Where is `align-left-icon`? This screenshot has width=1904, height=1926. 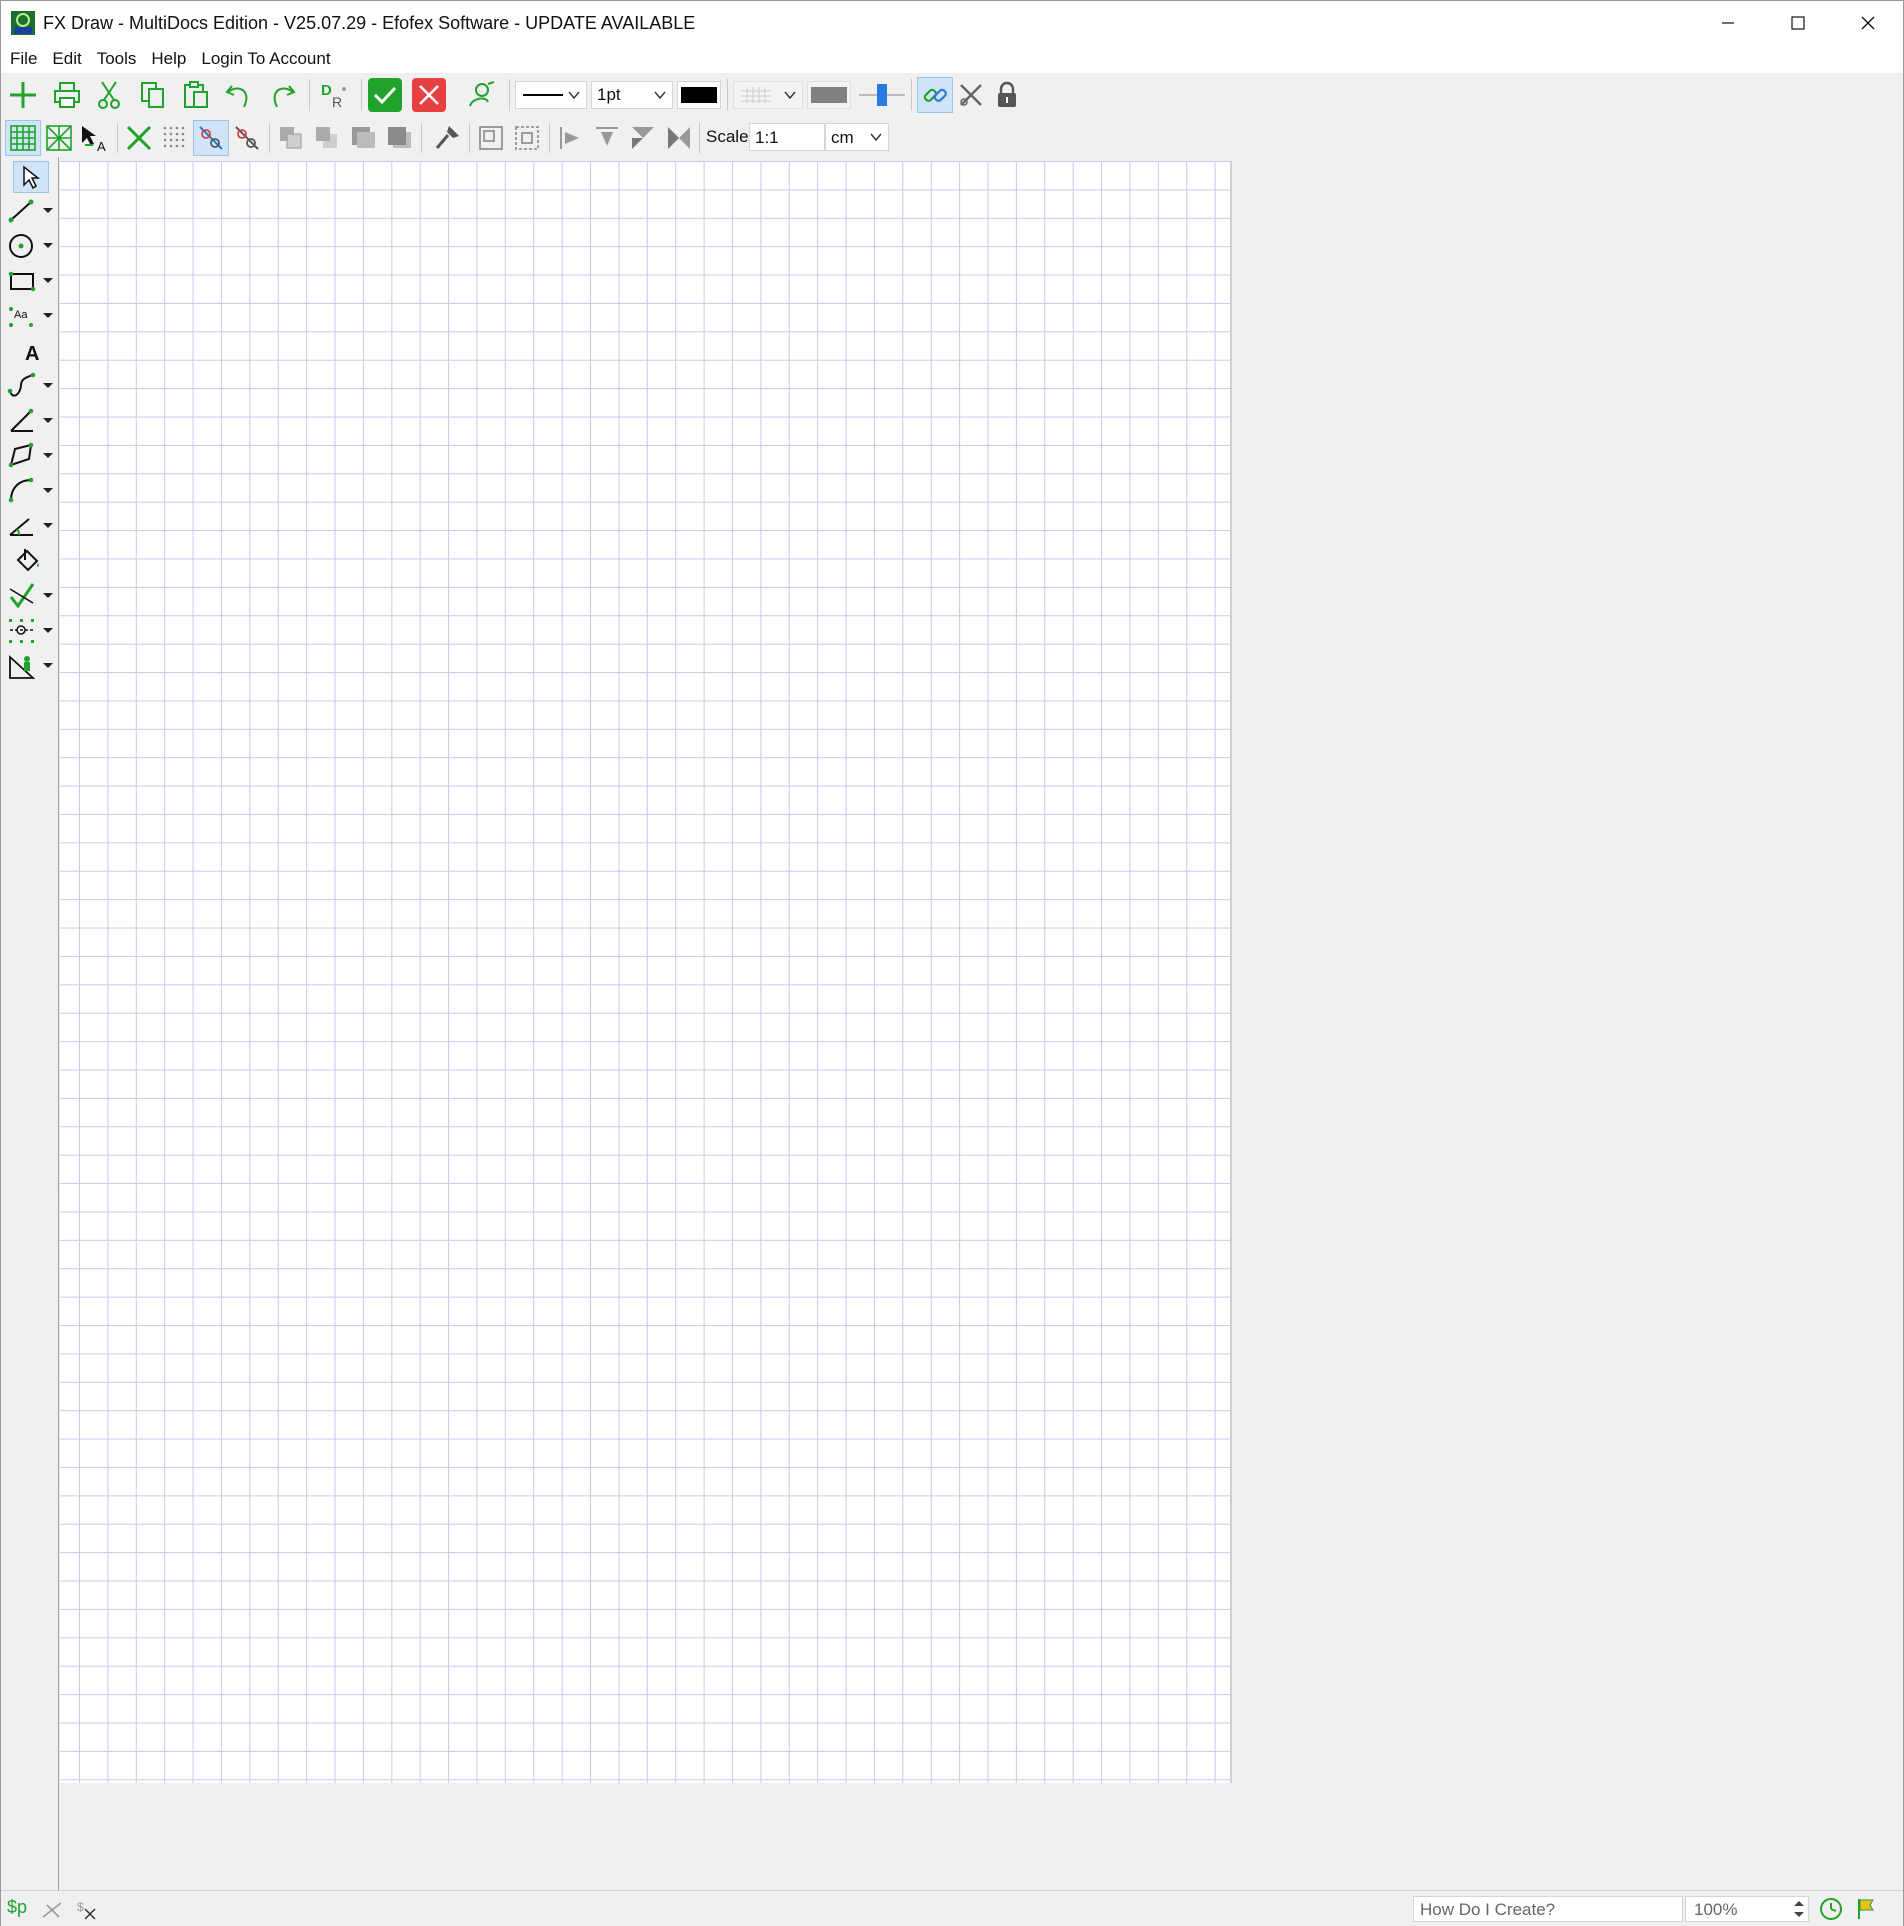 align-left-icon is located at coordinates (569, 138).